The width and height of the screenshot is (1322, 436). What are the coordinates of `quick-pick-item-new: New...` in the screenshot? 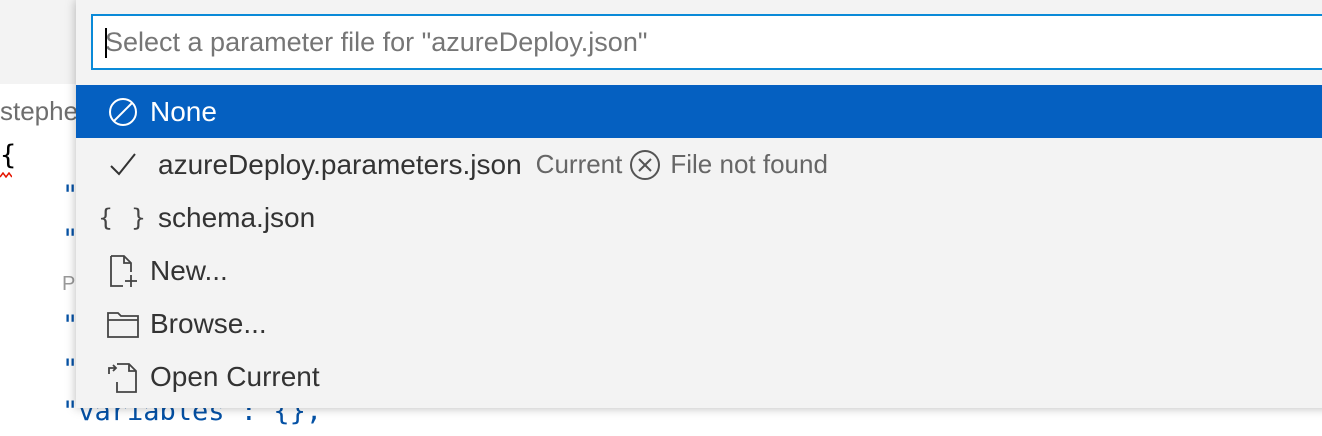 It's located at (699, 270).